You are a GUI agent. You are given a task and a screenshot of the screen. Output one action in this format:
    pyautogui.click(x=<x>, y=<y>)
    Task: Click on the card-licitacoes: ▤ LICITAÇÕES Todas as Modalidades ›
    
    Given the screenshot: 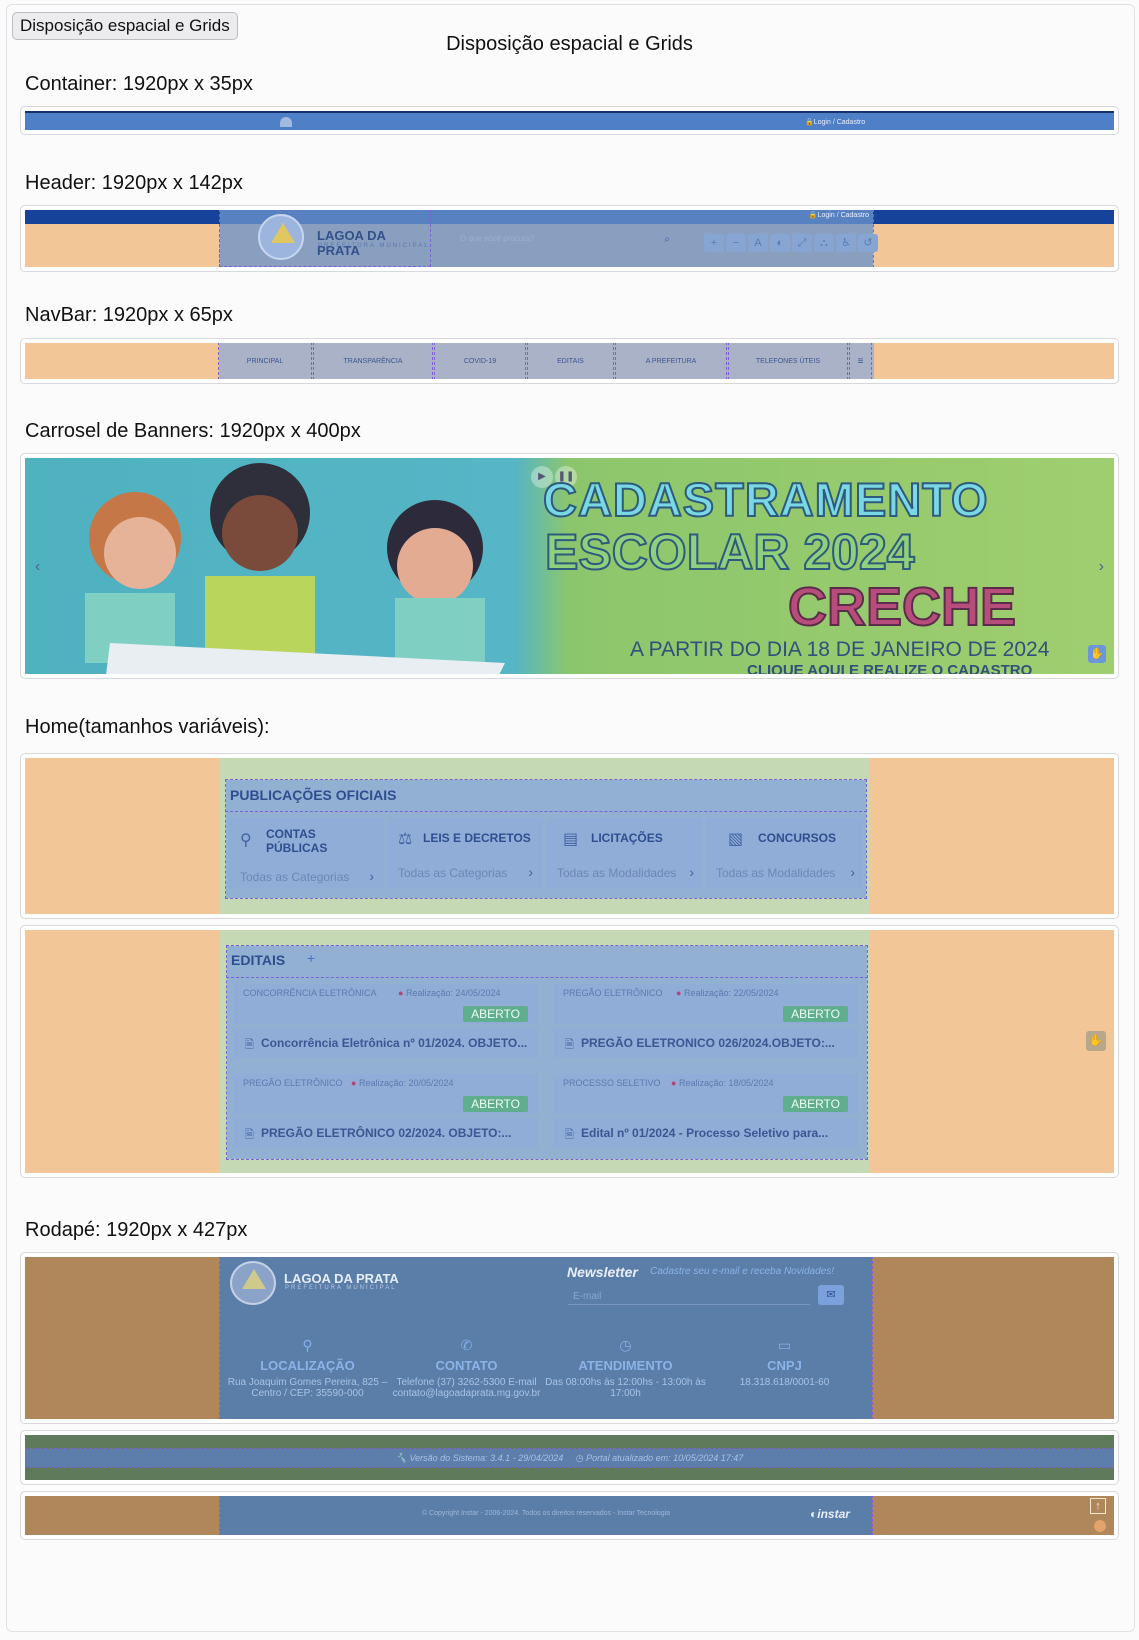 What is the action you would take?
    pyautogui.click(x=624, y=853)
    